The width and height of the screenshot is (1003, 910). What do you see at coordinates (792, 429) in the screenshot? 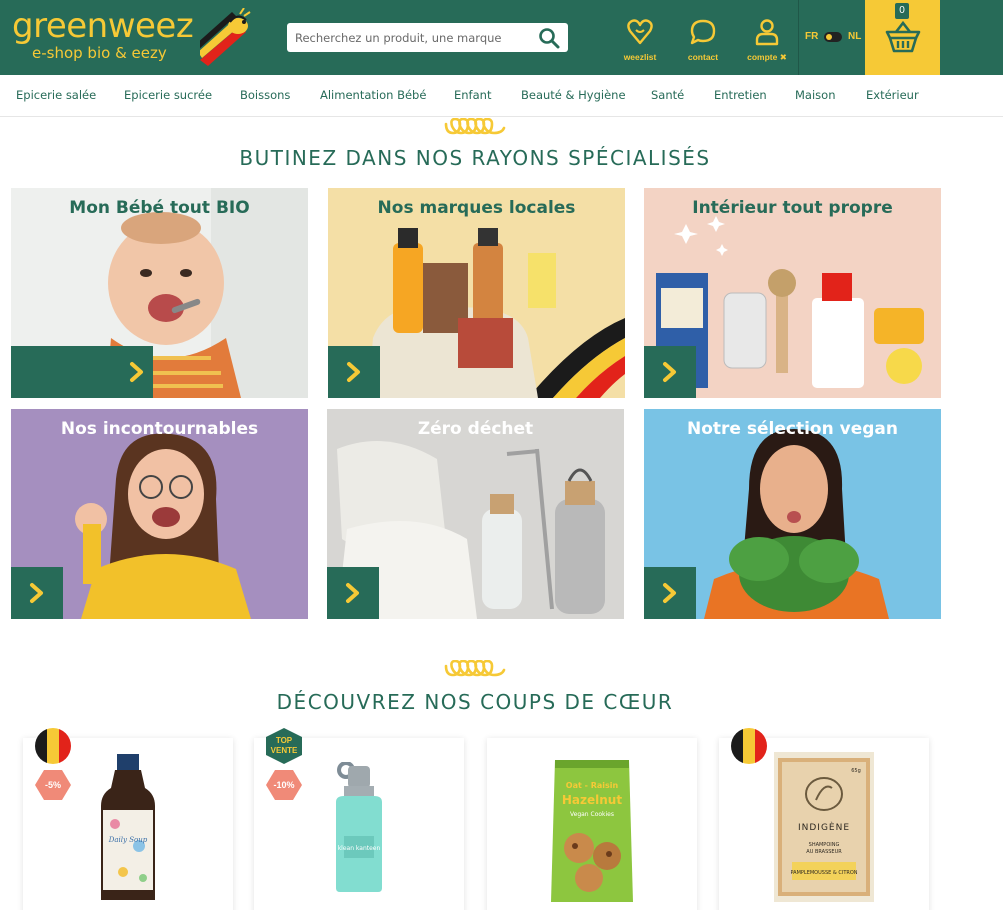
I see `tile-title: Notre sélection vegan` at bounding box center [792, 429].